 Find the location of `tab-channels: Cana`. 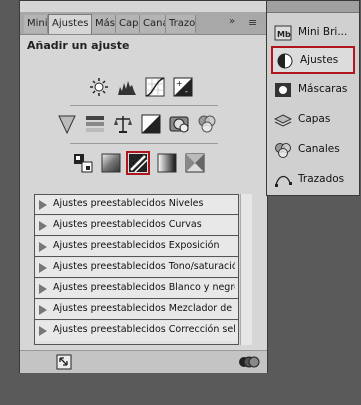

tab-channels: Cana is located at coordinates (153, 24).